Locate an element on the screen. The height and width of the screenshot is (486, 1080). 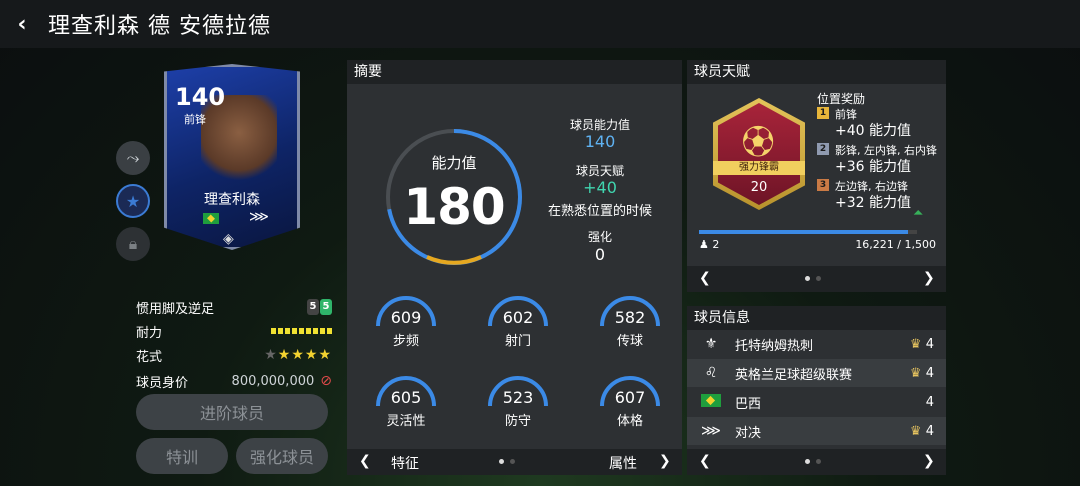
league-crest-icon: ♌ is located at coordinates (711, 373).